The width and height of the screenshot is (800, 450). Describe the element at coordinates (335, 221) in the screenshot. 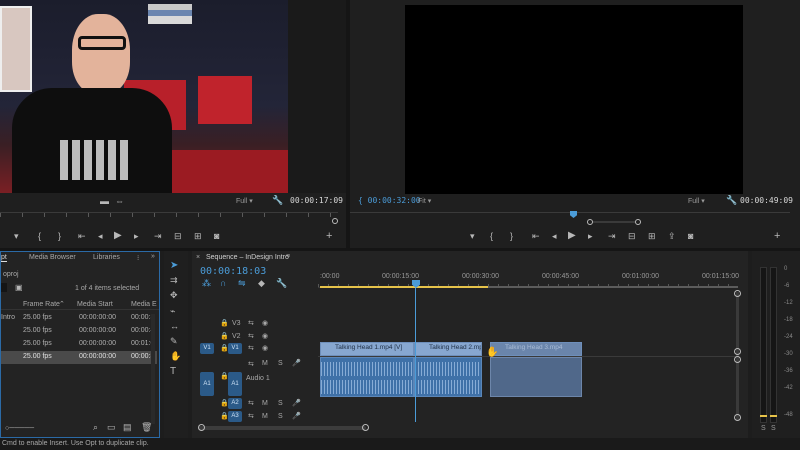

I see `source-ruler-end` at that location.